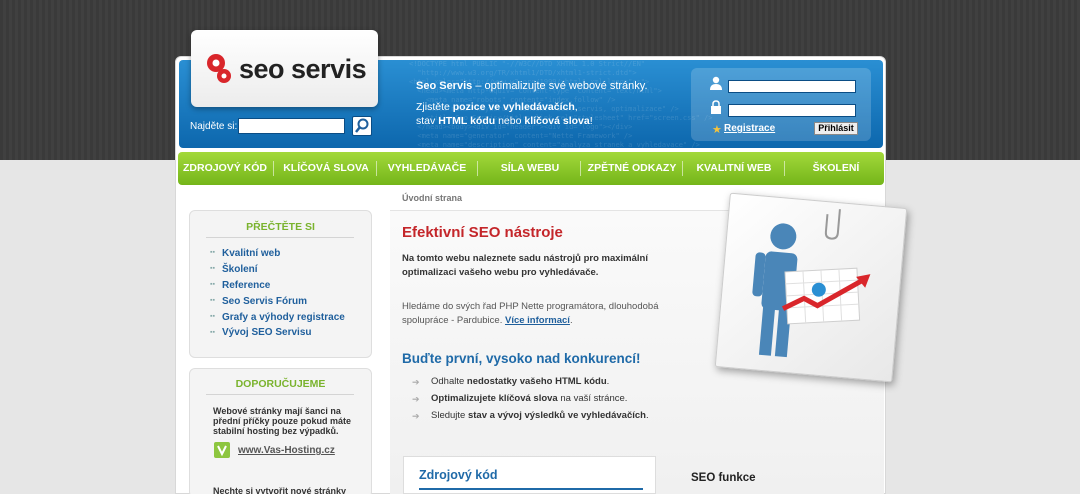  What do you see at coordinates (444, 86) in the screenshot?
I see `tagline-strong: Seo Servis` at bounding box center [444, 86].